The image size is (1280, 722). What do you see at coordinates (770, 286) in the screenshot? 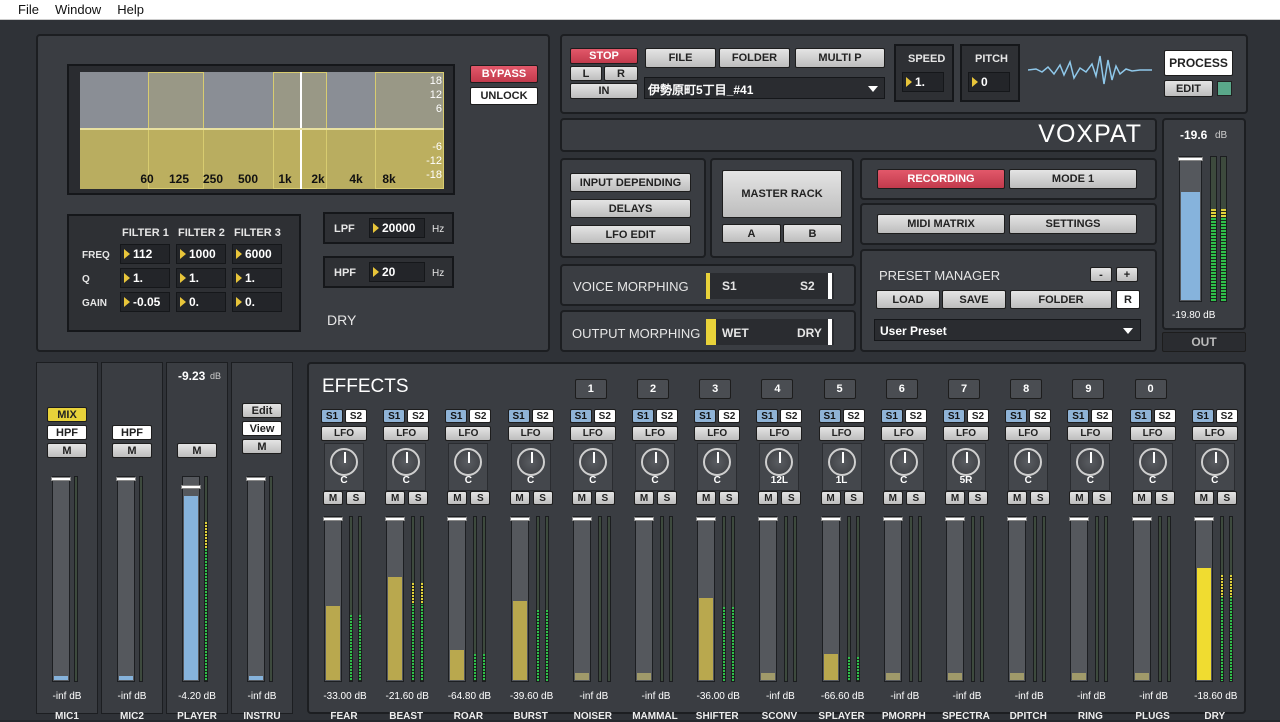
I see `voice-morph-slider: S1 S2` at bounding box center [770, 286].